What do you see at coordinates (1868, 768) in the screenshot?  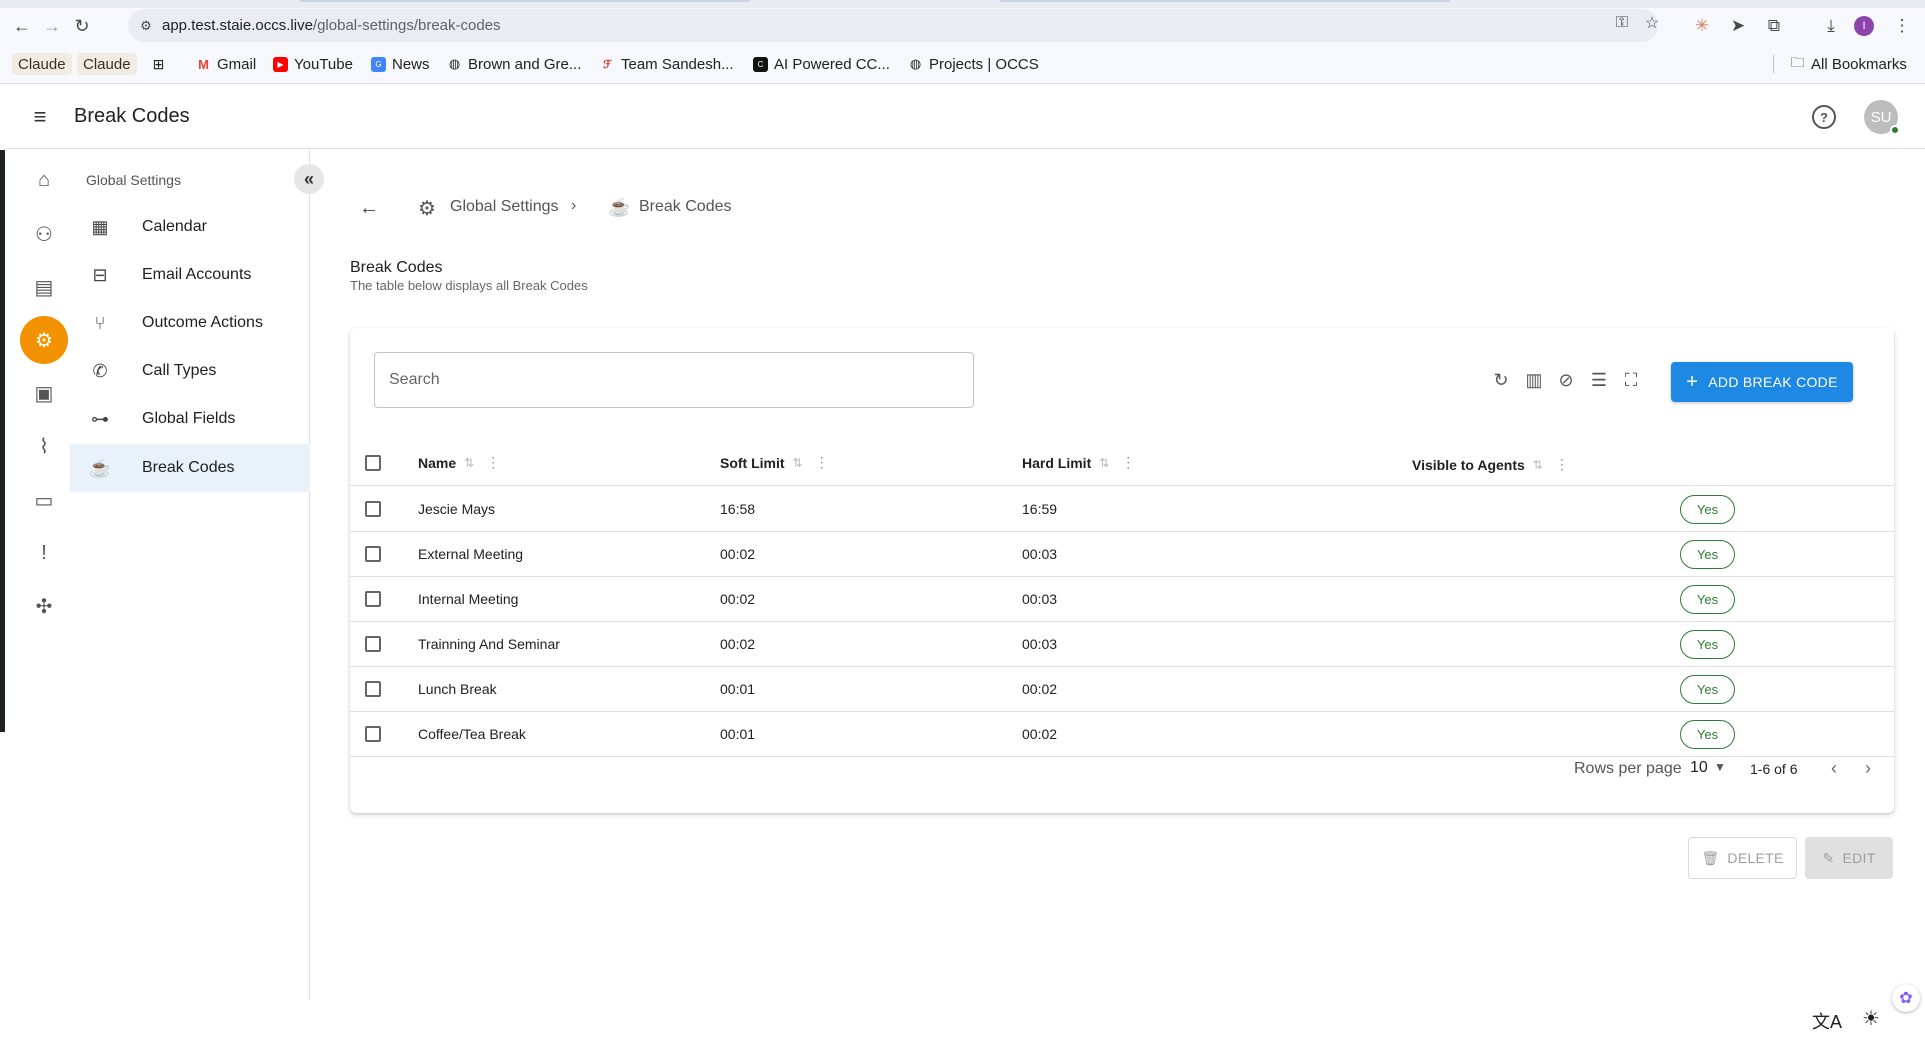 I see `next-page-icon: ›` at bounding box center [1868, 768].